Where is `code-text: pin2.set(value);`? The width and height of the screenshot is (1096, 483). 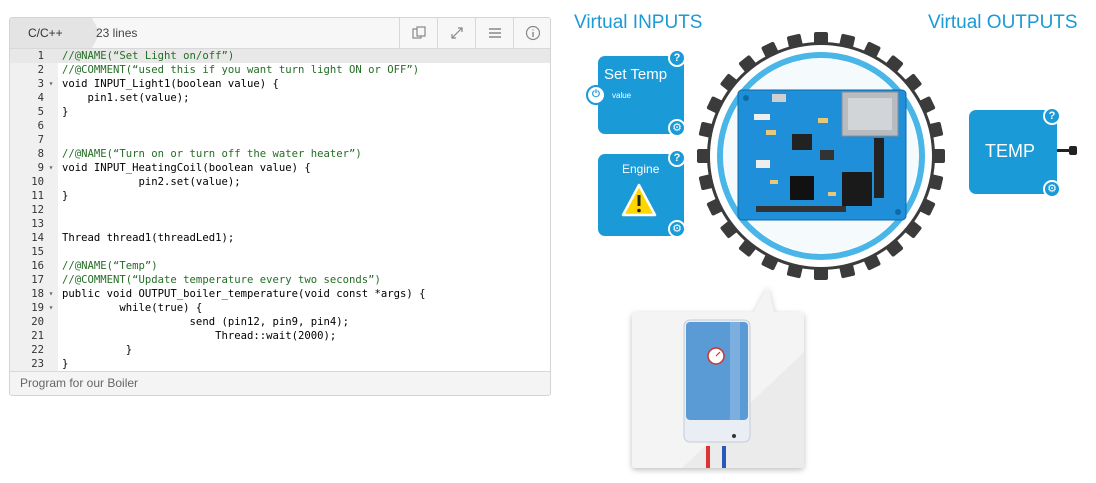
code-text: pin2.set(value); is located at coordinates (151, 182).